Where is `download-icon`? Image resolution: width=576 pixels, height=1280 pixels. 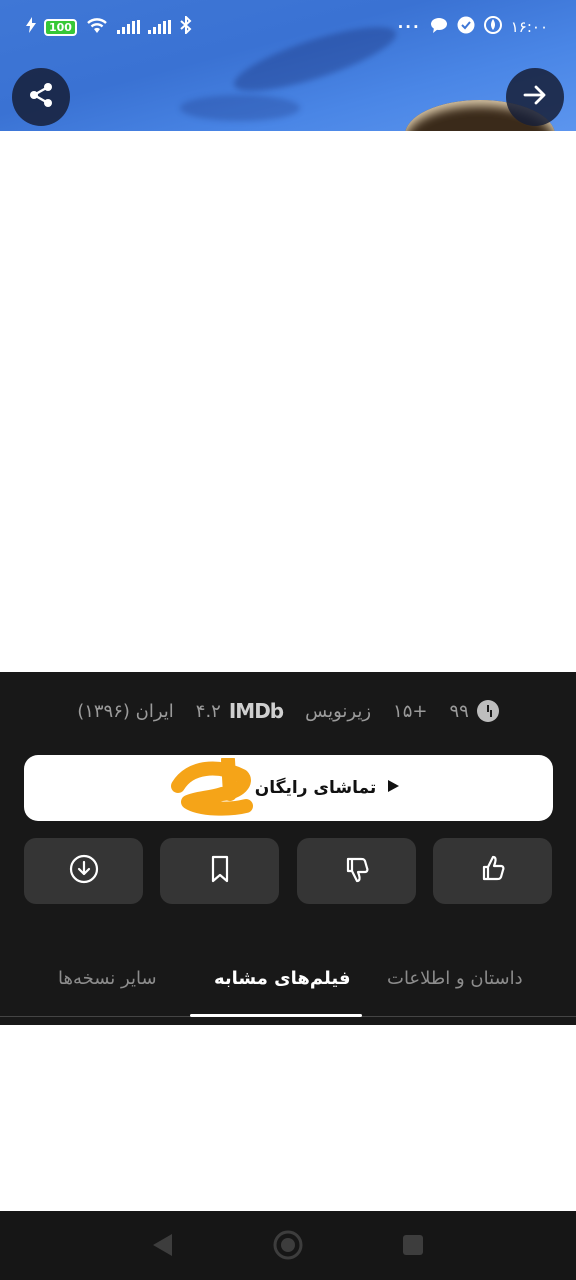 download-icon is located at coordinates (84, 871).